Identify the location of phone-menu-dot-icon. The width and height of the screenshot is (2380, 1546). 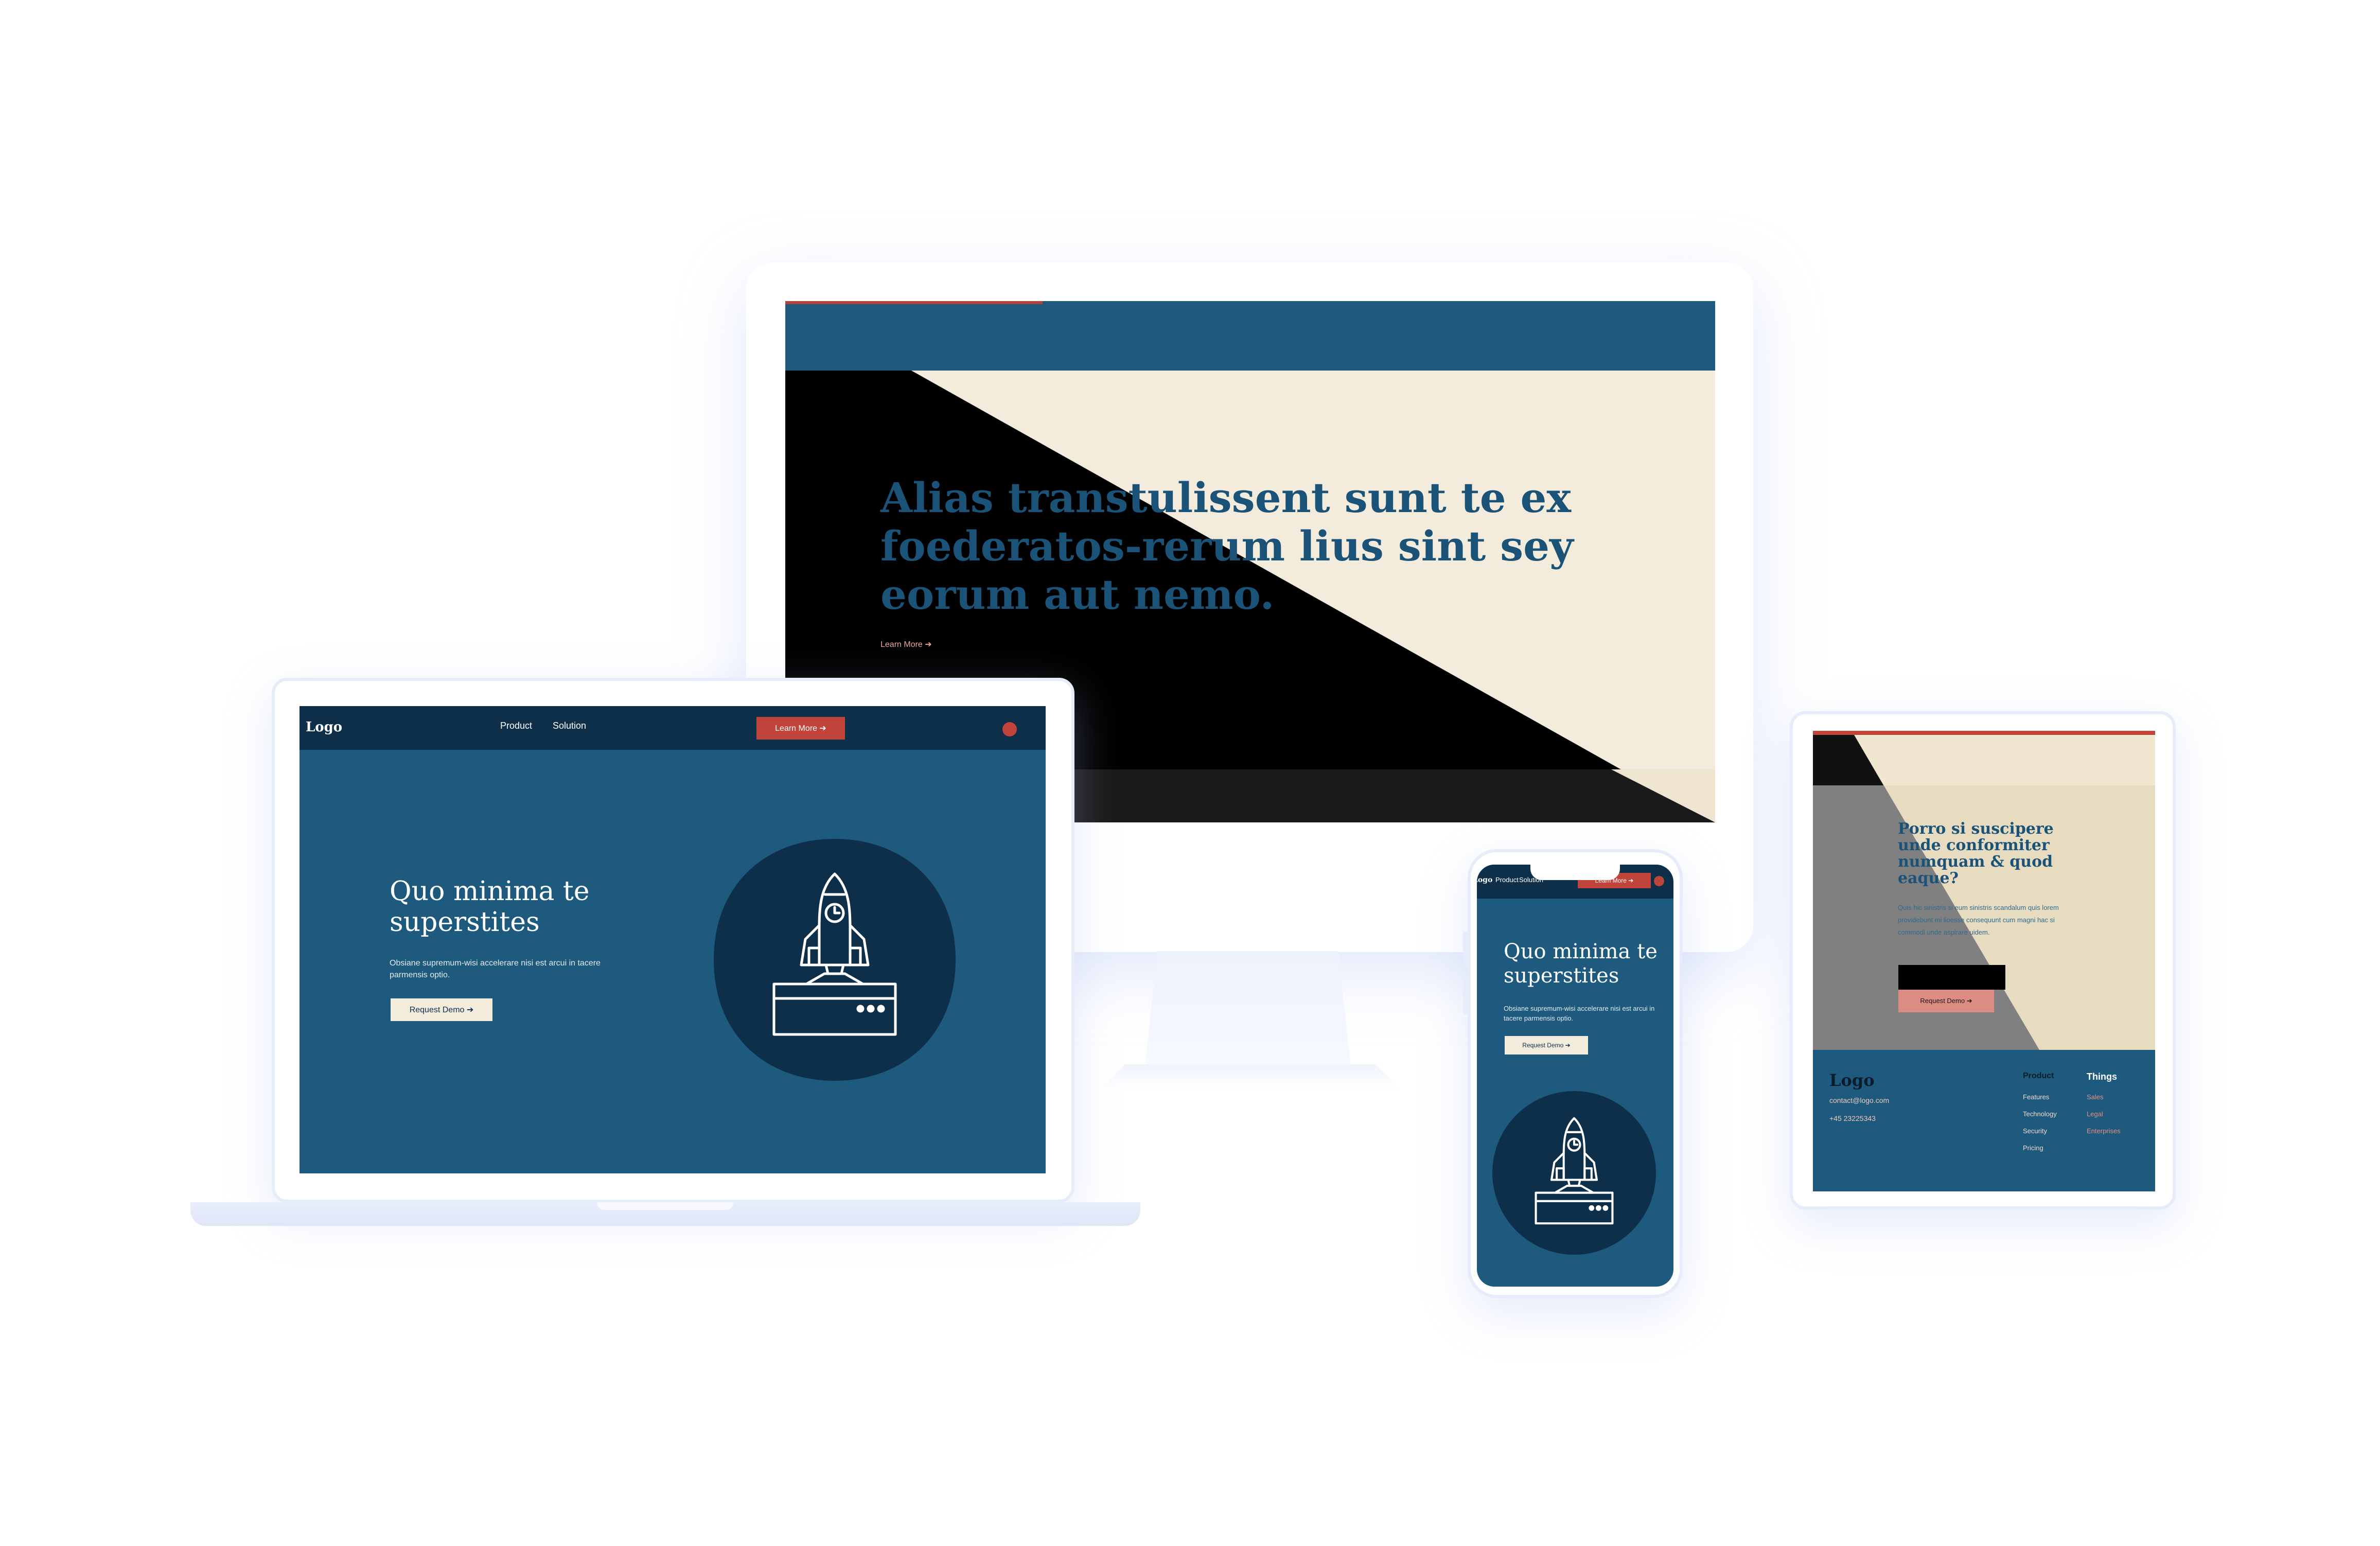
(1659, 881).